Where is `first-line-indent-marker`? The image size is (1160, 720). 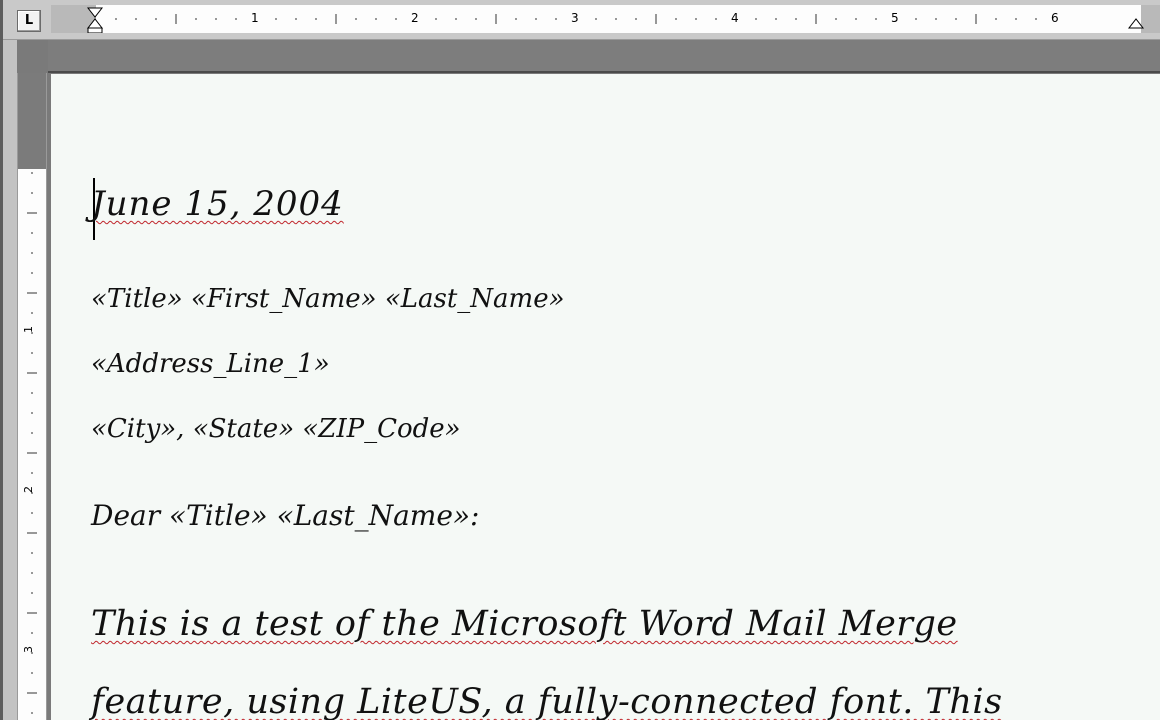 first-line-indent-marker is located at coordinates (95, 12).